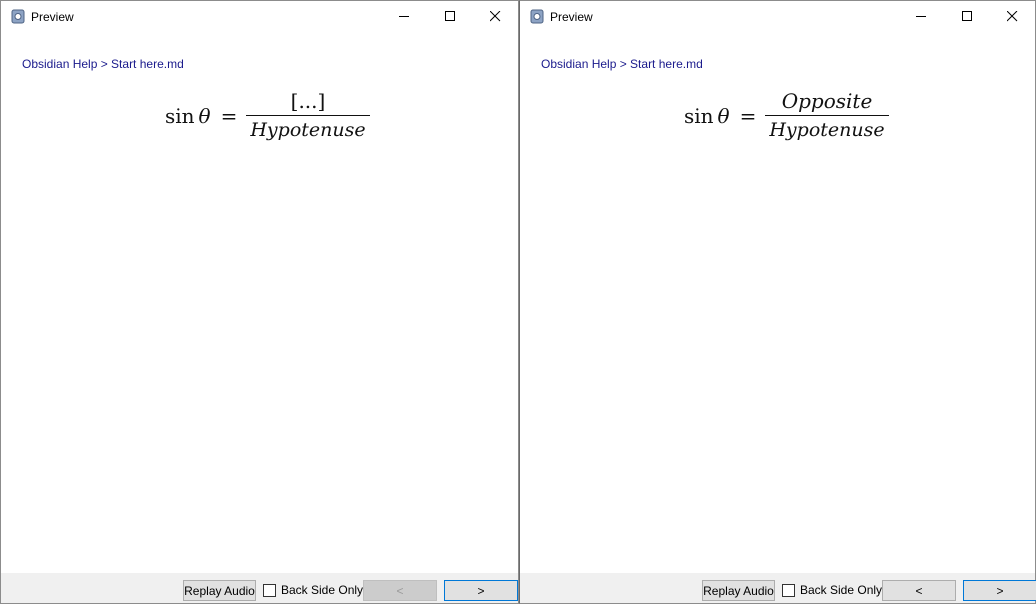  Describe the element at coordinates (827, 101) in the screenshot. I see `formula-numerator: Opposite` at that location.